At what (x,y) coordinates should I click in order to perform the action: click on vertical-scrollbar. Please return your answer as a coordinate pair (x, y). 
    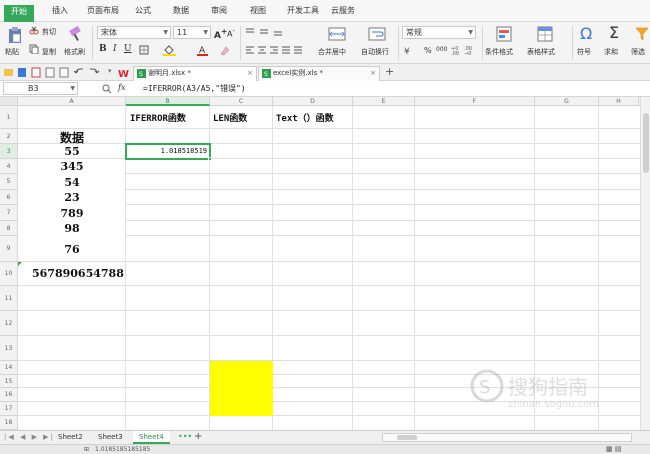
    Looking at the image, I should click on (645, 263).